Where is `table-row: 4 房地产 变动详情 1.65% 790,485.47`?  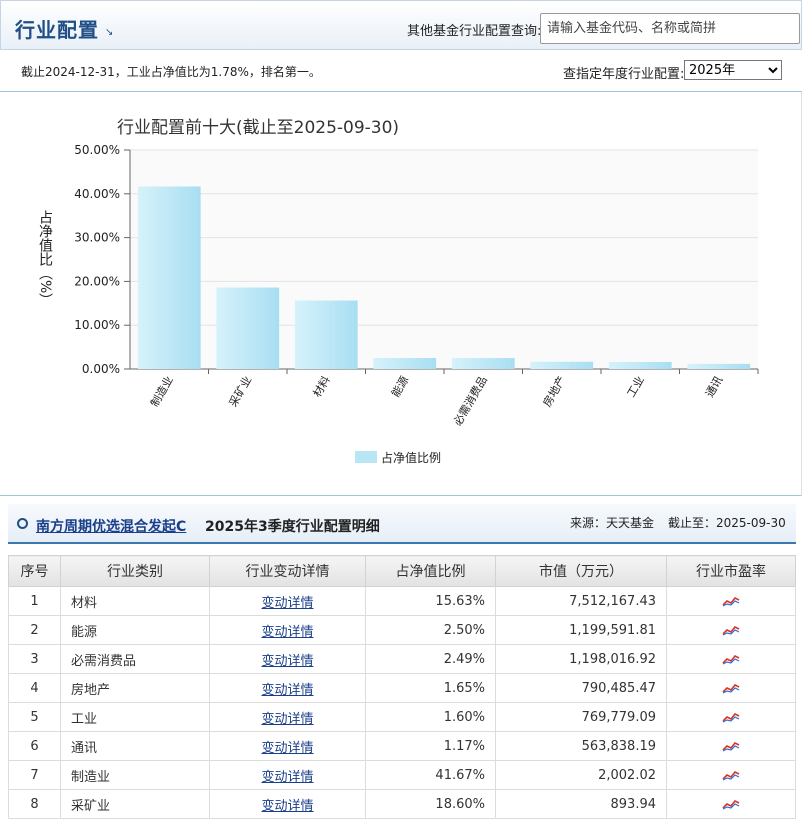 table-row: 4 房地产 变动详情 1.65% 790,485.47 is located at coordinates (402, 688).